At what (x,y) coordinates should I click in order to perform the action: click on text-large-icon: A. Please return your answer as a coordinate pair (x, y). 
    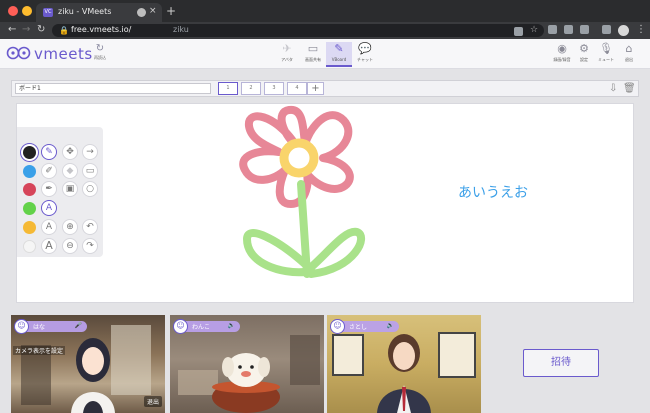
    Looking at the image, I should click on (49, 246).